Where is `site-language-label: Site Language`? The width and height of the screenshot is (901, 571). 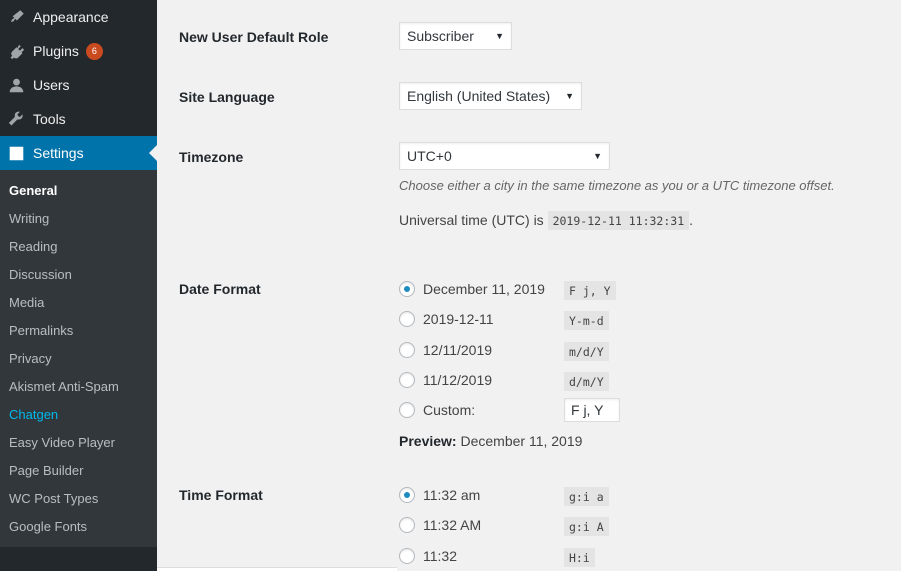 site-language-label: Site Language is located at coordinates (227, 97).